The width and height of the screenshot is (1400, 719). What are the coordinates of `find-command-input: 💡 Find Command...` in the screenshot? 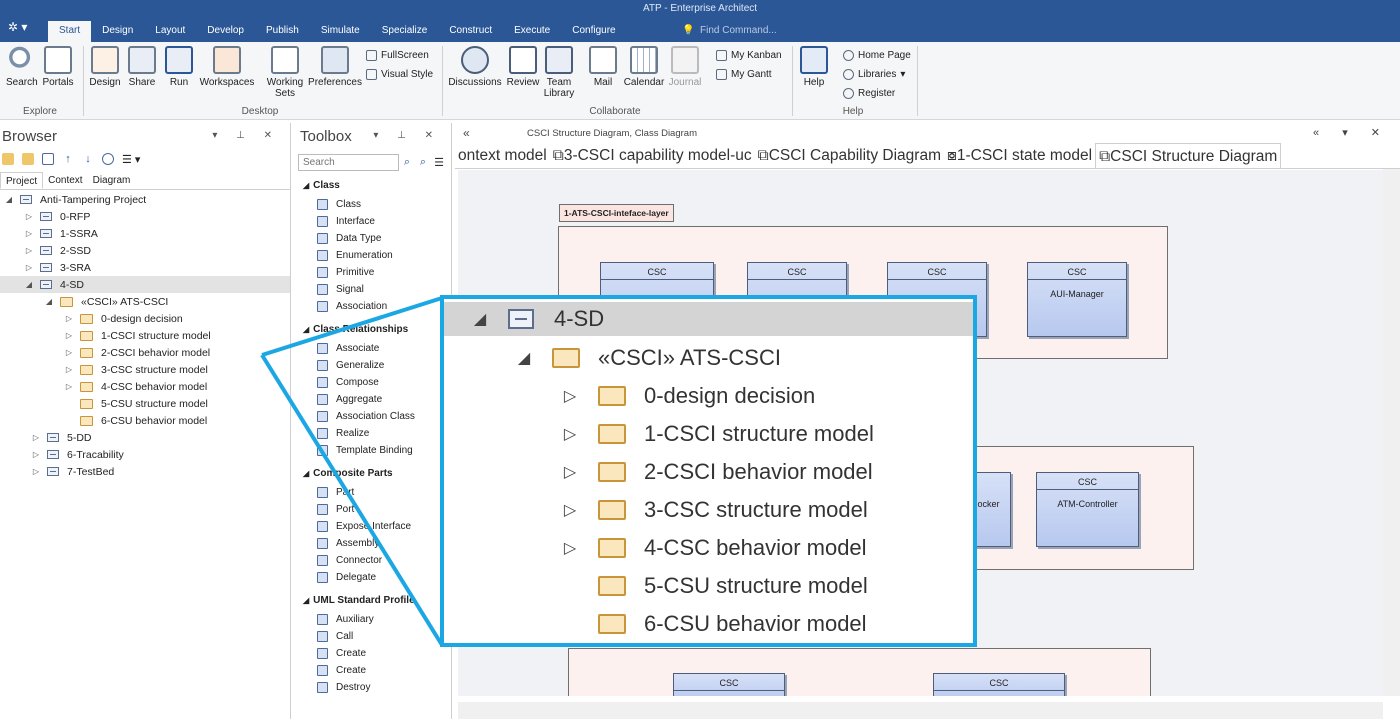 It's located at (729, 30).